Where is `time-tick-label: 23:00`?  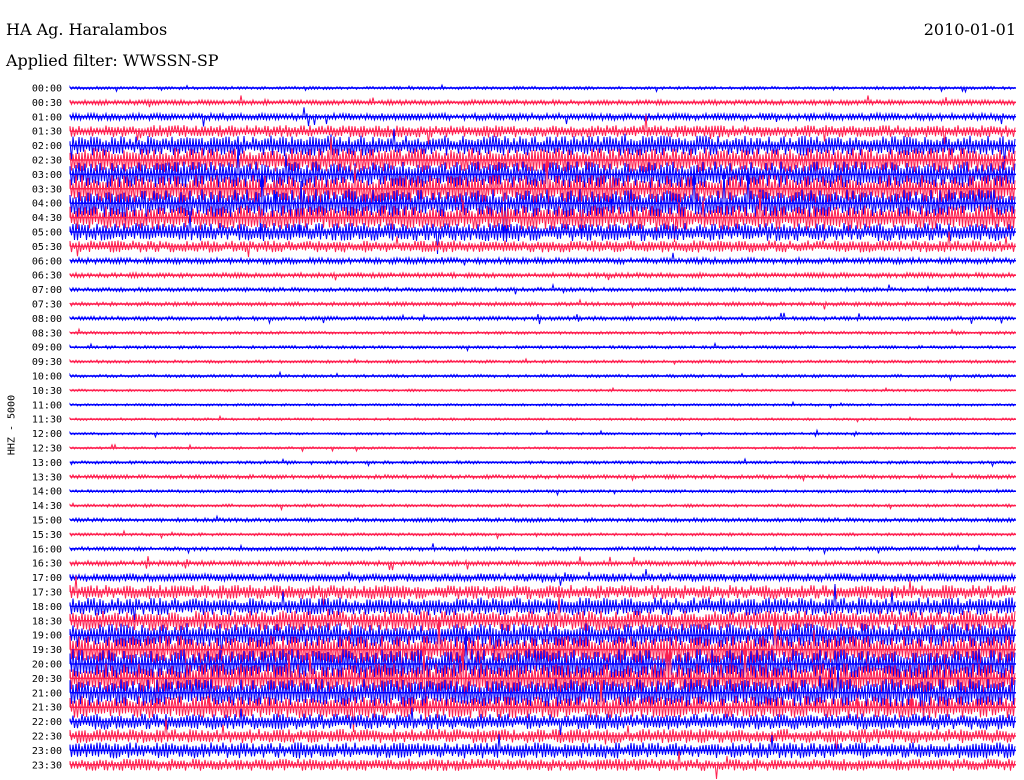
time-tick-label: 23:00 is located at coordinates (47, 751).